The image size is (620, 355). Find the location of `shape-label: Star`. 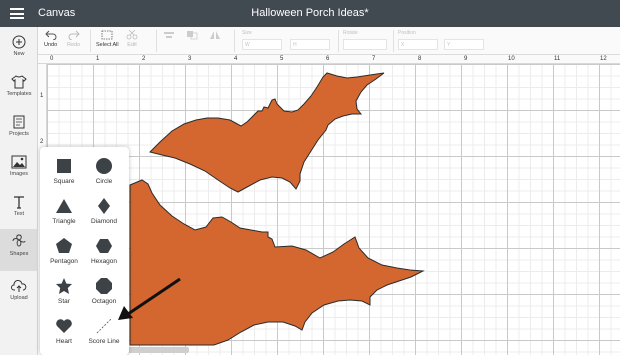

shape-label: Star is located at coordinates (64, 301).